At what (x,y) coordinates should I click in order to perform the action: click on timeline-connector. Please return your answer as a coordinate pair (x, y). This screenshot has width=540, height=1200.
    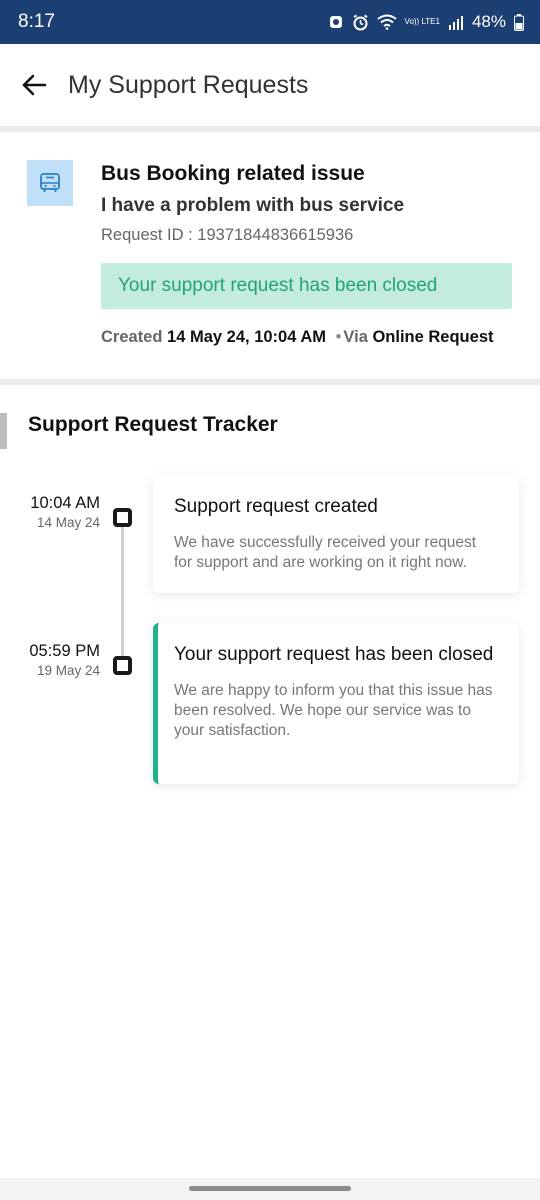
    Looking at the image, I should click on (122, 591).